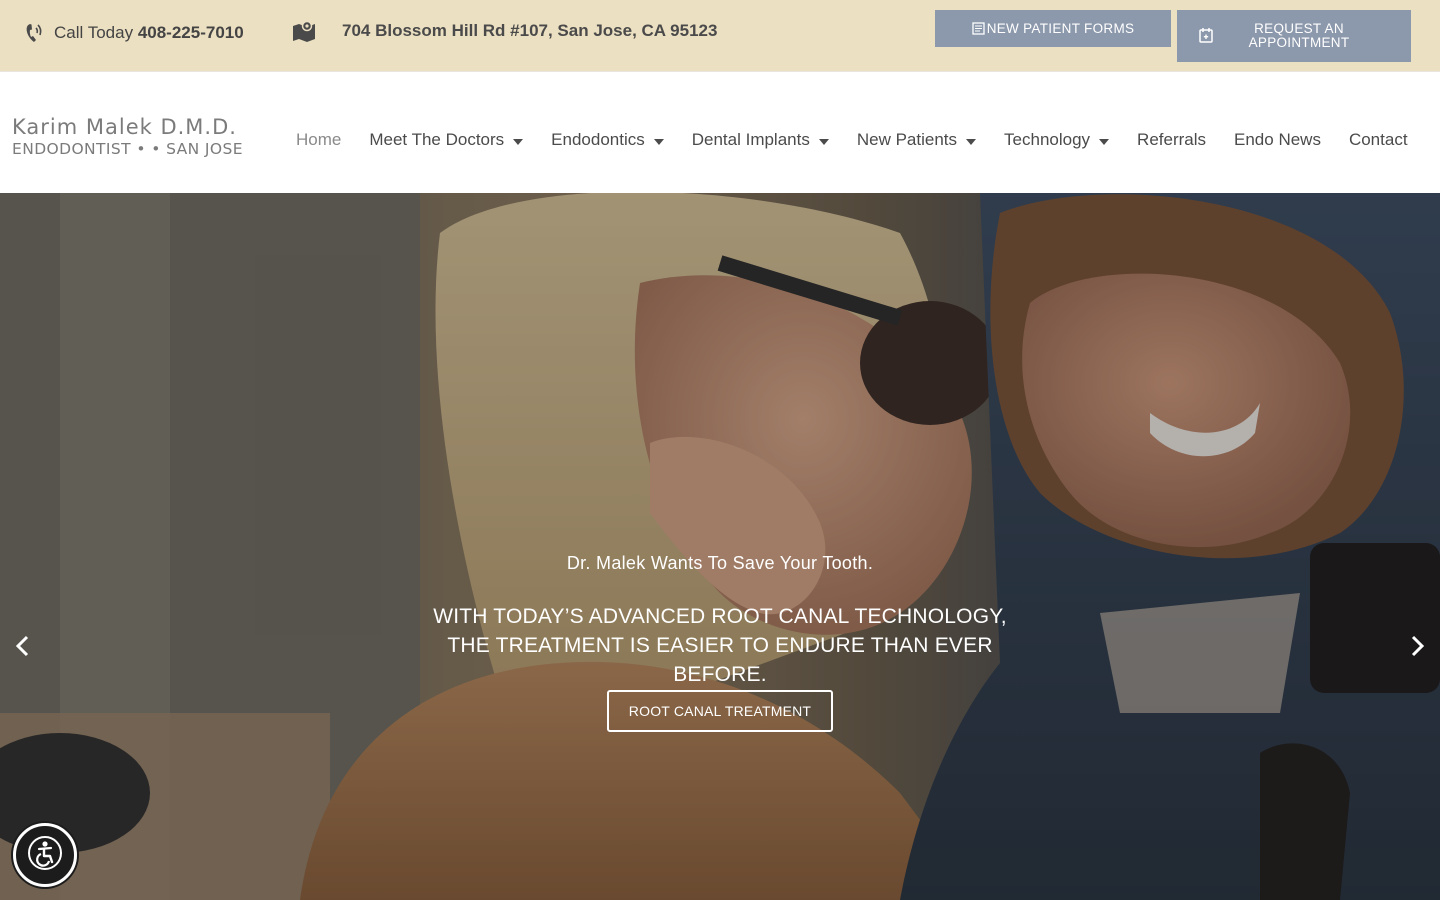 This screenshot has width=1440, height=900. What do you see at coordinates (598, 139) in the screenshot?
I see `nav-item-label: Endodontics` at bounding box center [598, 139].